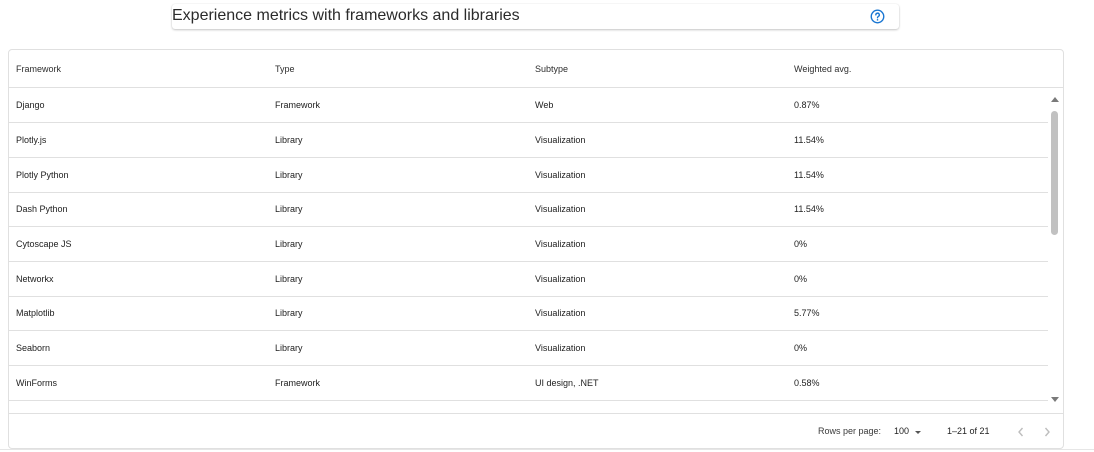 The height and width of the screenshot is (452, 1094). Describe the element at coordinates (850, 431) in the screenshot. I see `rows-per-page-label: Rows per page:` at that location.